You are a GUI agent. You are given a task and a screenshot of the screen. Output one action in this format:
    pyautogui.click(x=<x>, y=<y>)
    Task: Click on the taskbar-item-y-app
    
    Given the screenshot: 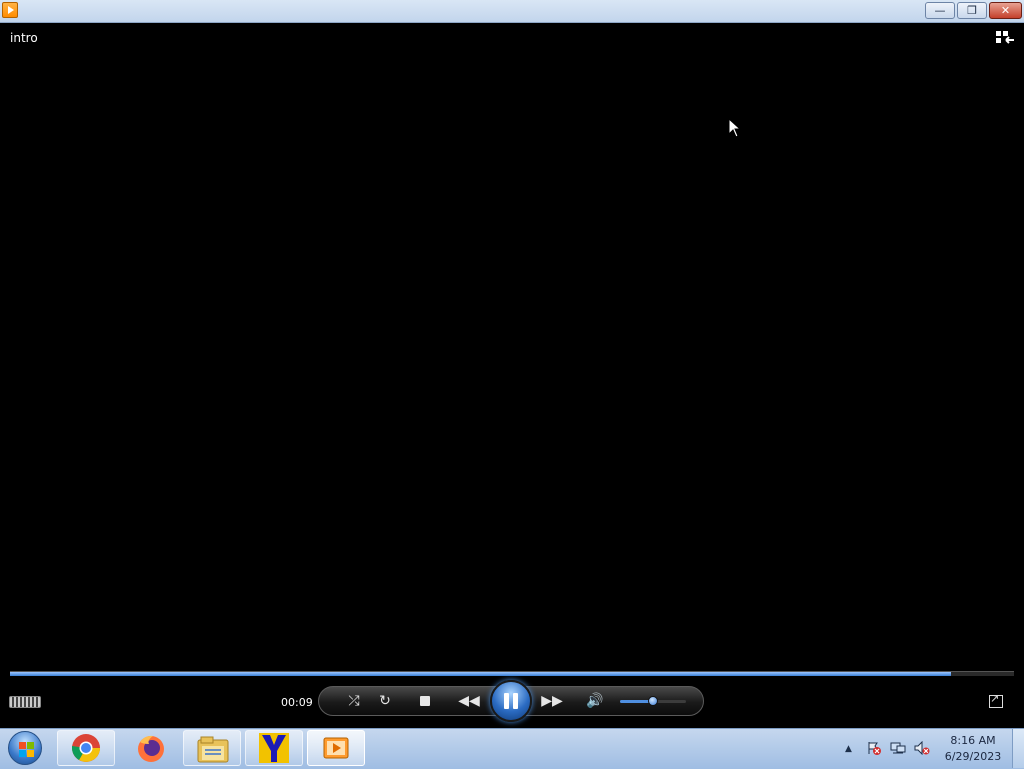 What is the action you would take?
    pyautogui.click(x=274, y=748)
    